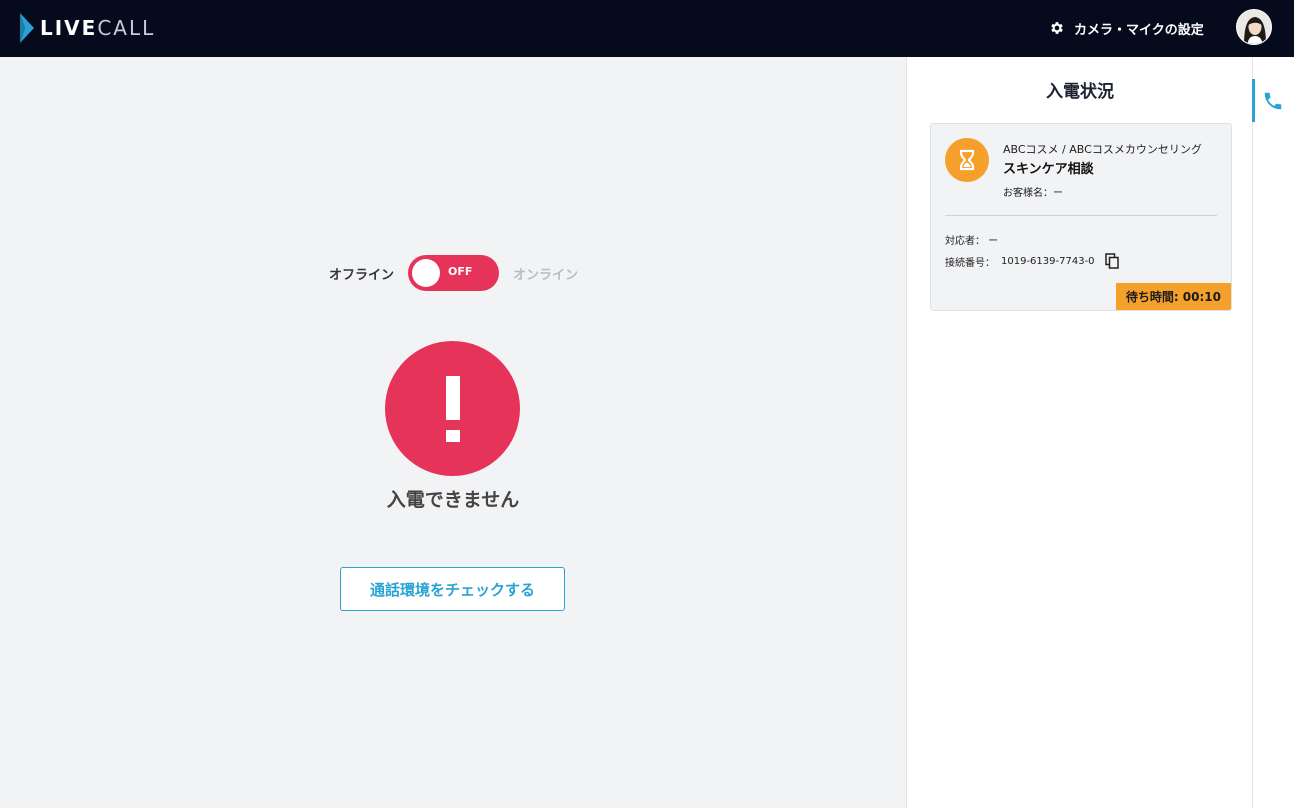 This screenshot has height=808, width=1294. I want to click on online-status-control: オフライン OFF オンライン, so click(459, 273).